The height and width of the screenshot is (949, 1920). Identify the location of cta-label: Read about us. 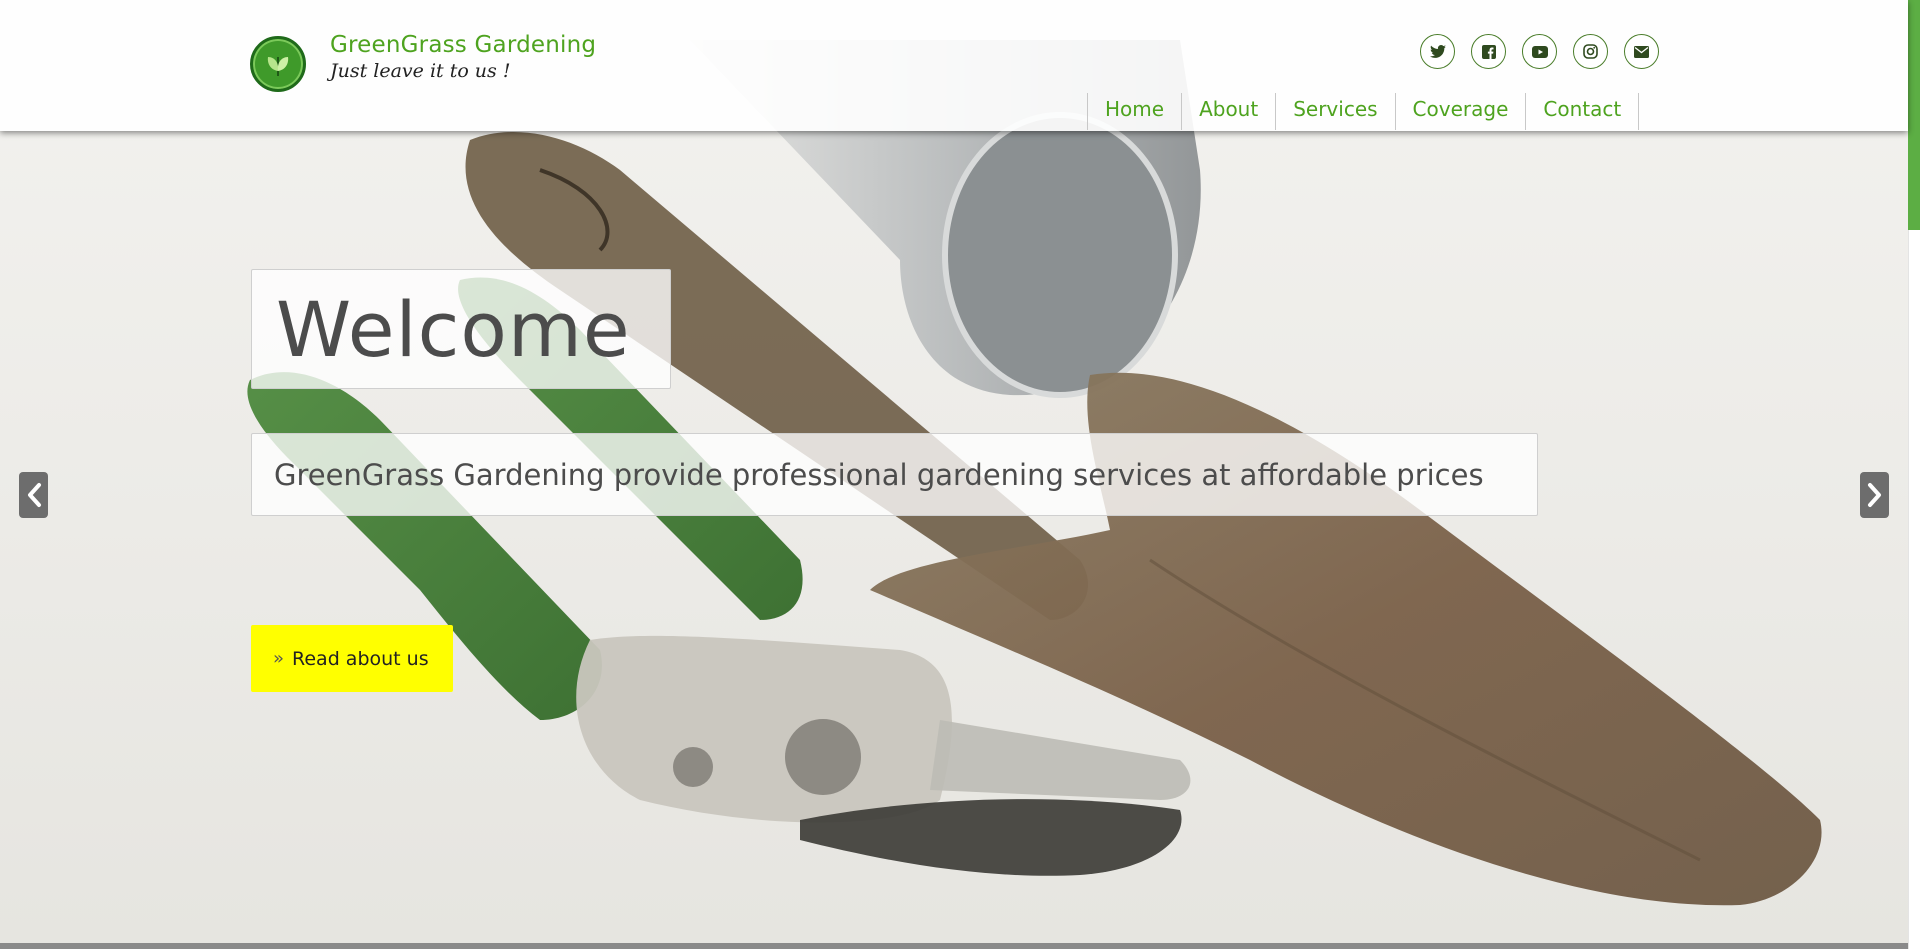
(360, 658).